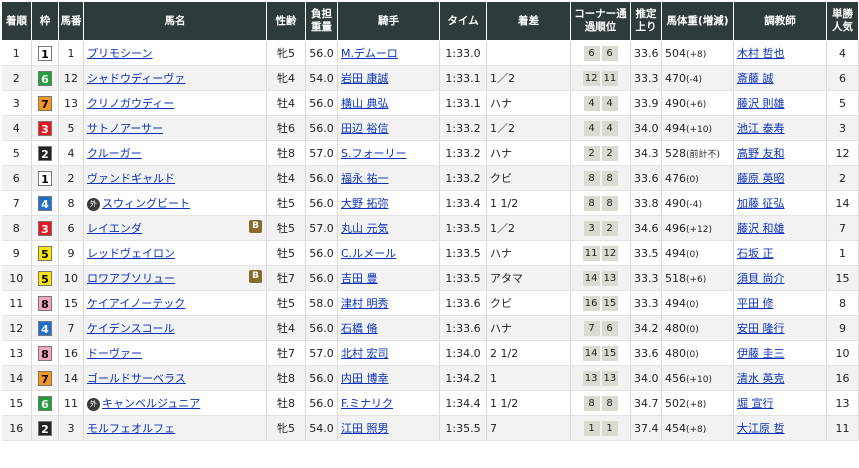 This screenshot has height=468, width=859. Describe the element at coordinates (365, 378) in the screenshot. I see `jockey-link: 内田 博幸` at that location.